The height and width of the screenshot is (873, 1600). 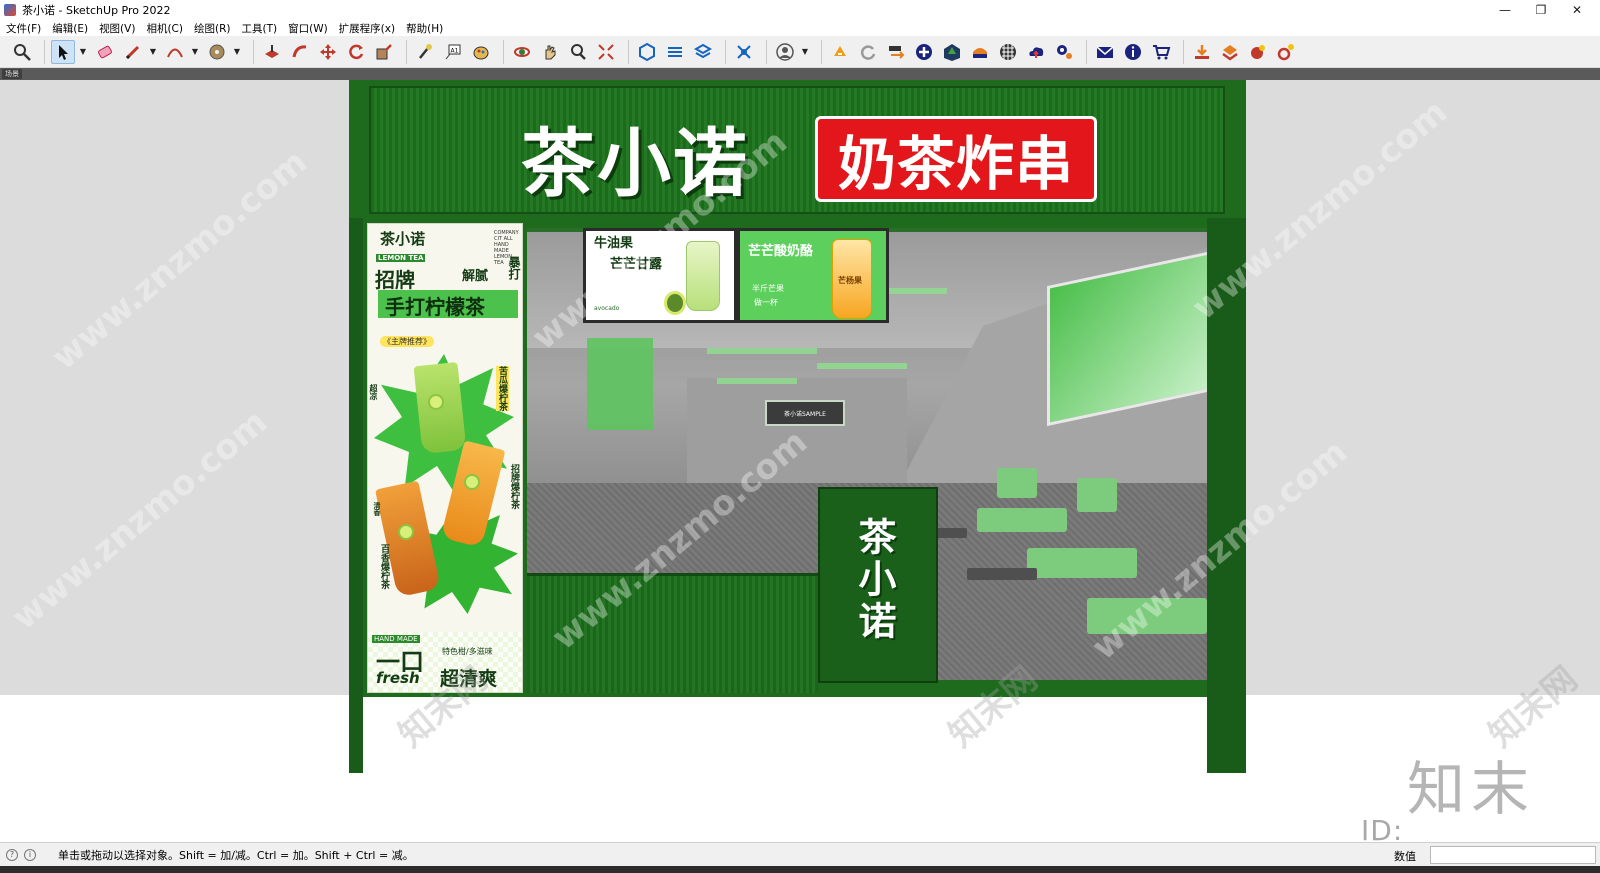 I want to click on menu-tools: 工具(T), so click(x=259, y=28).